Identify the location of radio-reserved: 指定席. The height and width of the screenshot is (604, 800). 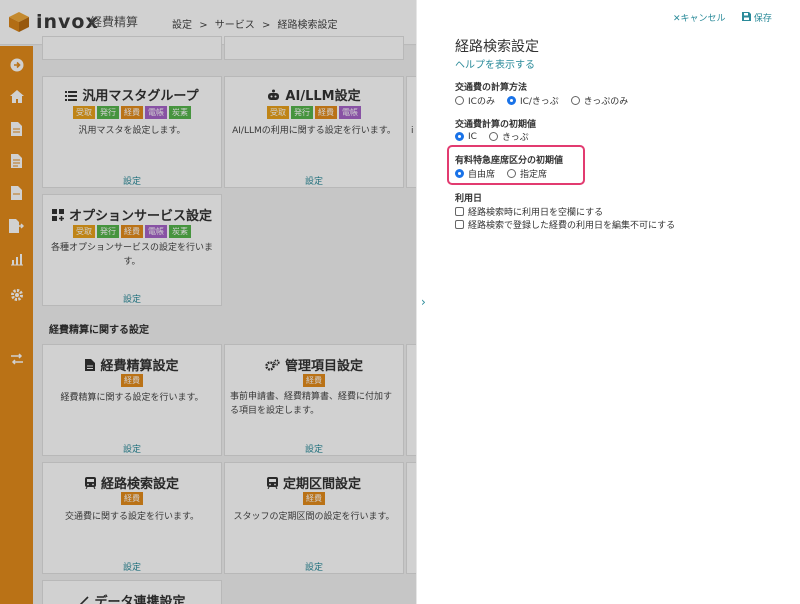
(527, 173).